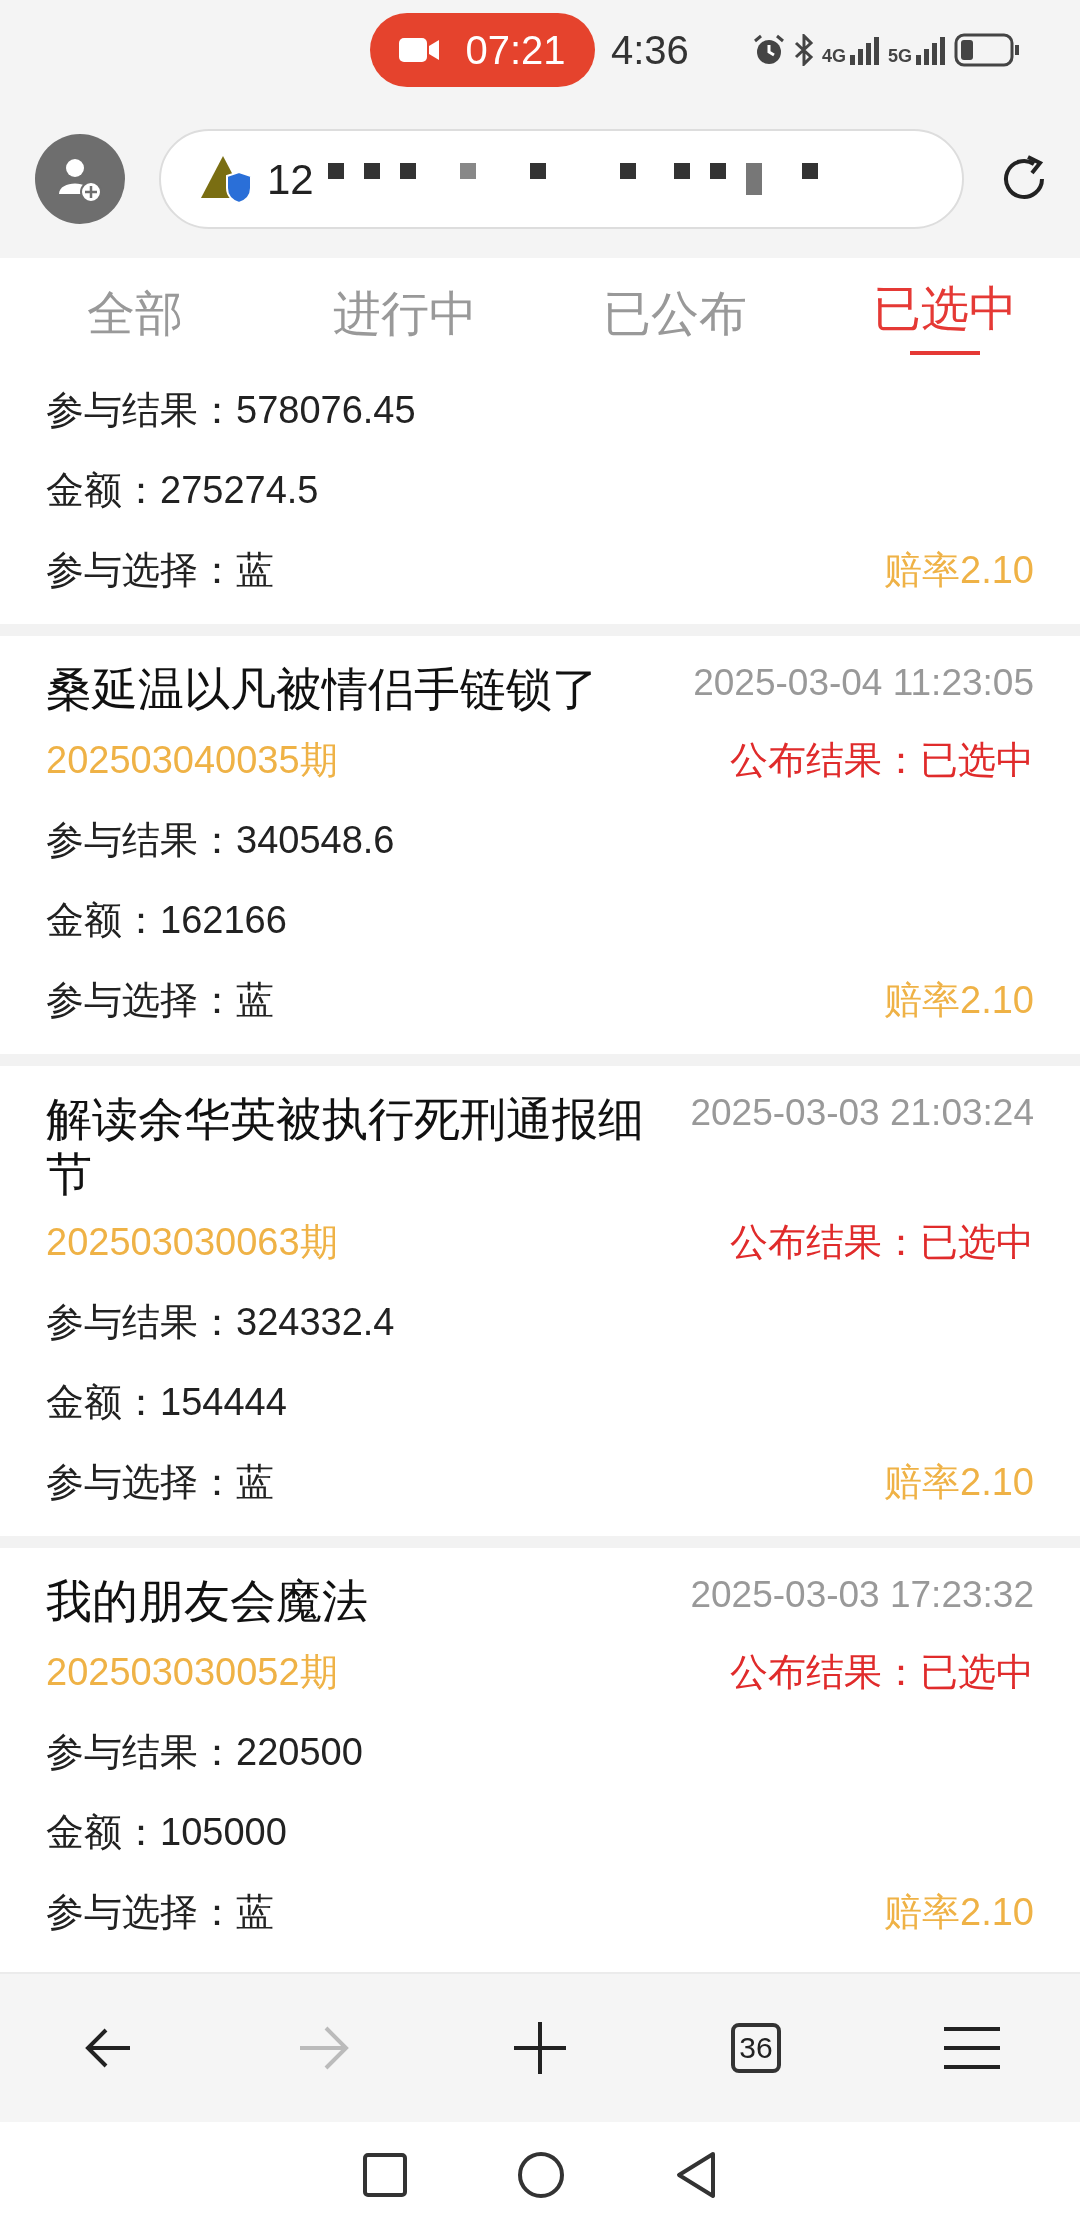  What do you see at coordinates (803, 50) in the screenshot?
I see `bluetooth-icon` at bounding box center [803, 50].